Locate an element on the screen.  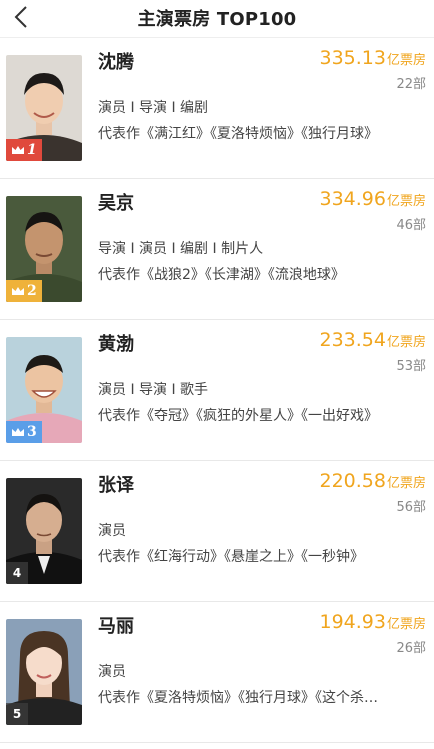
actor-name: 黄渤 is located at coordinates (116, 344).